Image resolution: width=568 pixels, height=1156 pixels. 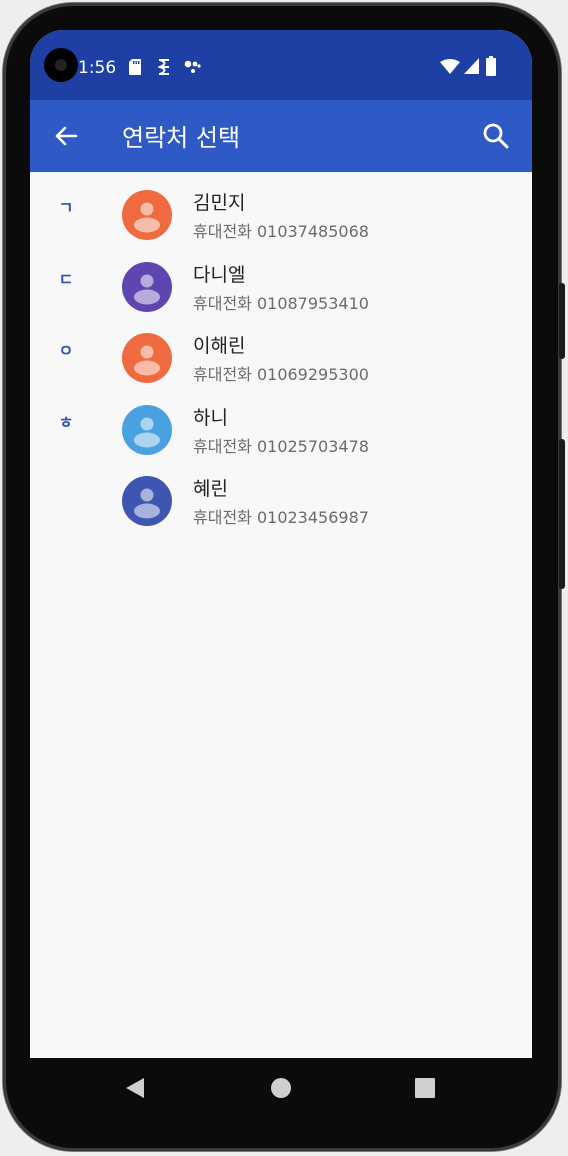 I want to click on contact-name: 김민지, so click(x=219, y=203).